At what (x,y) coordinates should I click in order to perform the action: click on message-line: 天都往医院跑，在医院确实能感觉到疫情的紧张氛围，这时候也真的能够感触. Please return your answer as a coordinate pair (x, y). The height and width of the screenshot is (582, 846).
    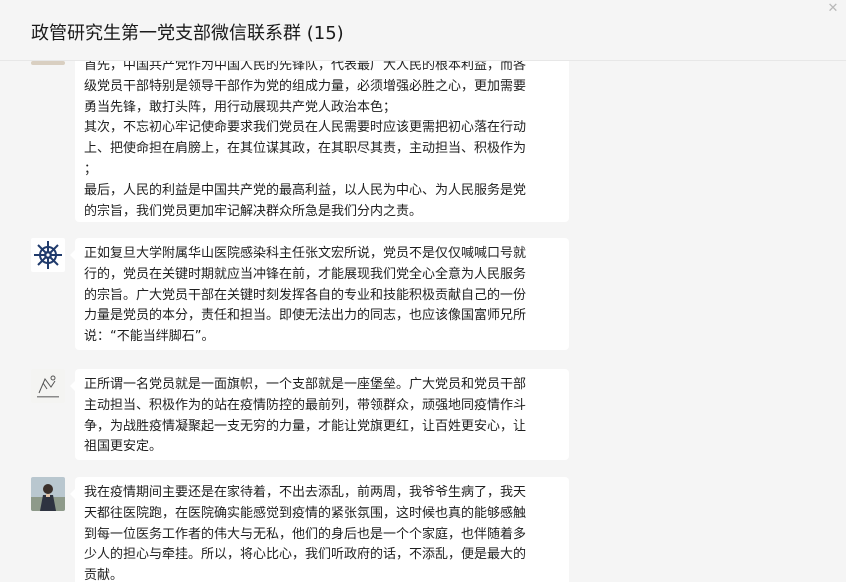
    Looking at the image, I should click on (305, 513).